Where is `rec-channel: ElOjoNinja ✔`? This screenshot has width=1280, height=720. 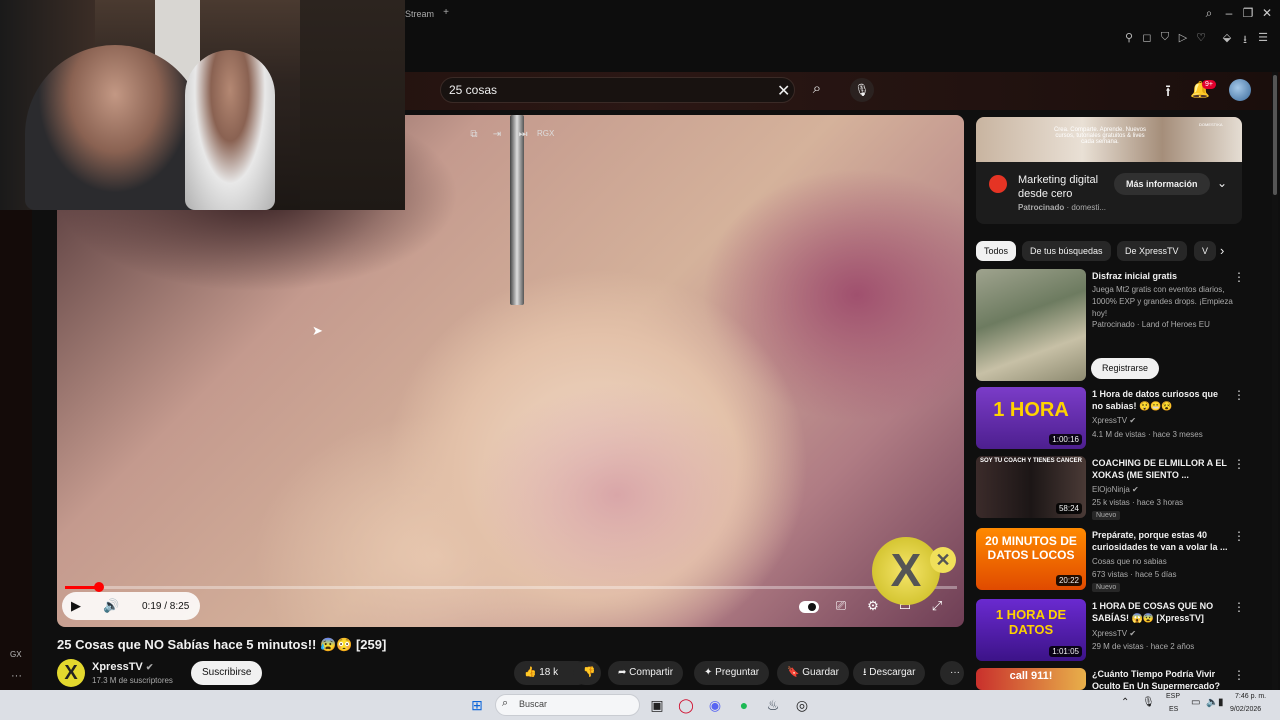 rec-channel: ElOjoNinja ✔ is located at coordinates (1115, 489).